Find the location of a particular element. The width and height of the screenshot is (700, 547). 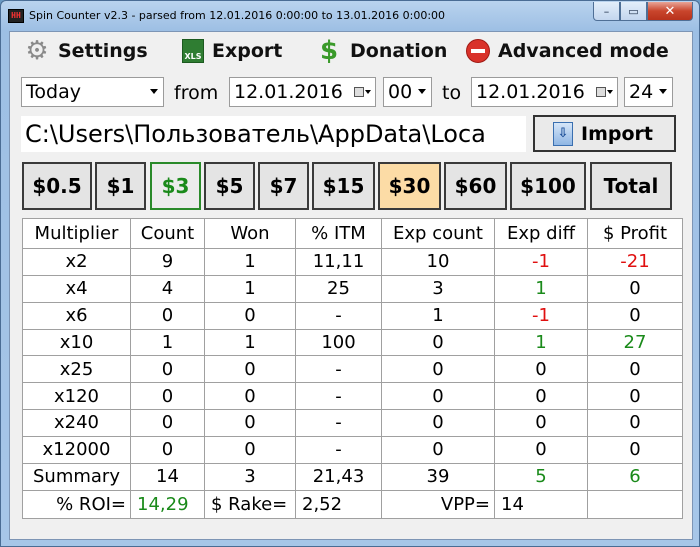

close-button: ✕ is located at coordinates (670, 11).